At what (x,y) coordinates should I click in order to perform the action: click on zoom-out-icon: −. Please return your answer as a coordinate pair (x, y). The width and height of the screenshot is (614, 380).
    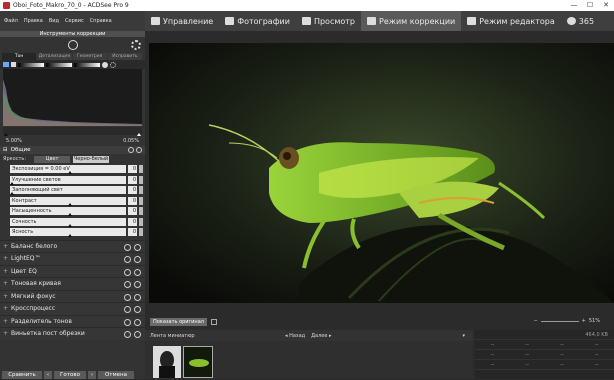
    Looking at the image, I should click on (535, 321).